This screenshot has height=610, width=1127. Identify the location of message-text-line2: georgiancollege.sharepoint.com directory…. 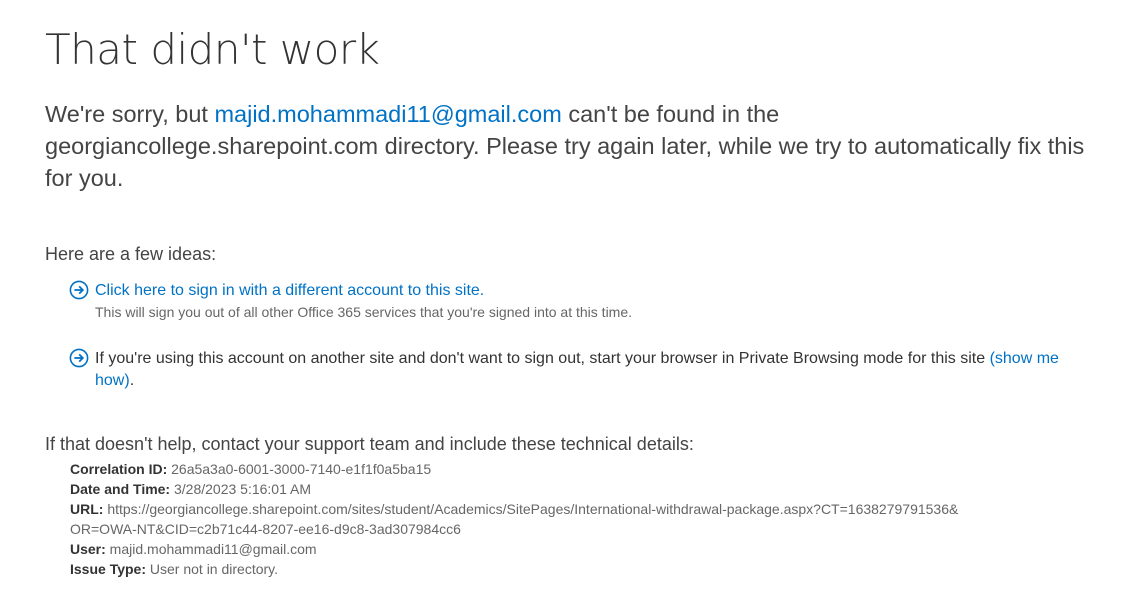
(565, 146).